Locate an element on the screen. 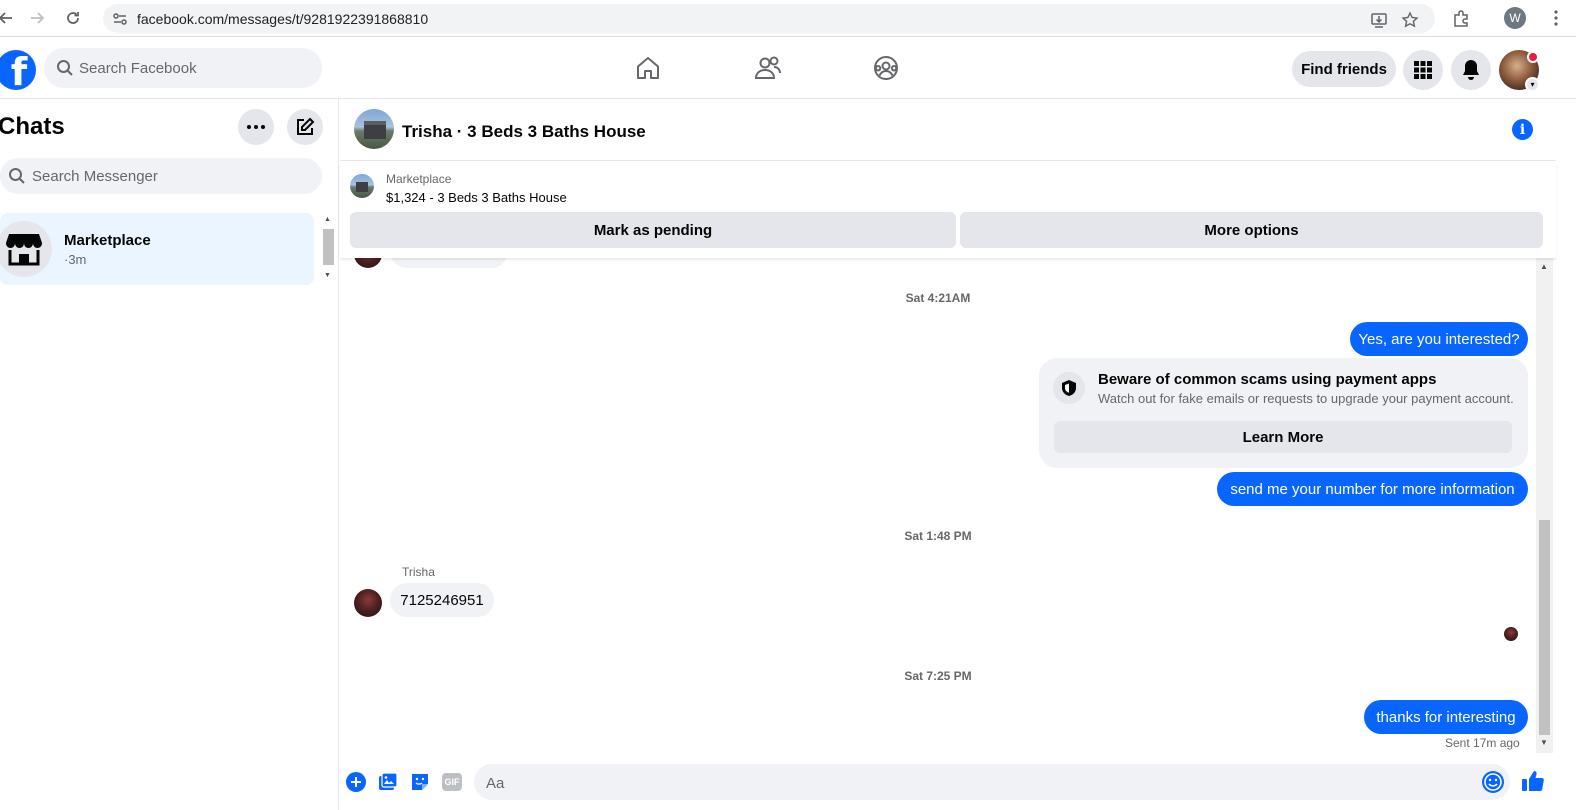 The height and width of the screenshot is (810, 1576). bell-icon is located at coordinates (1471, 70).